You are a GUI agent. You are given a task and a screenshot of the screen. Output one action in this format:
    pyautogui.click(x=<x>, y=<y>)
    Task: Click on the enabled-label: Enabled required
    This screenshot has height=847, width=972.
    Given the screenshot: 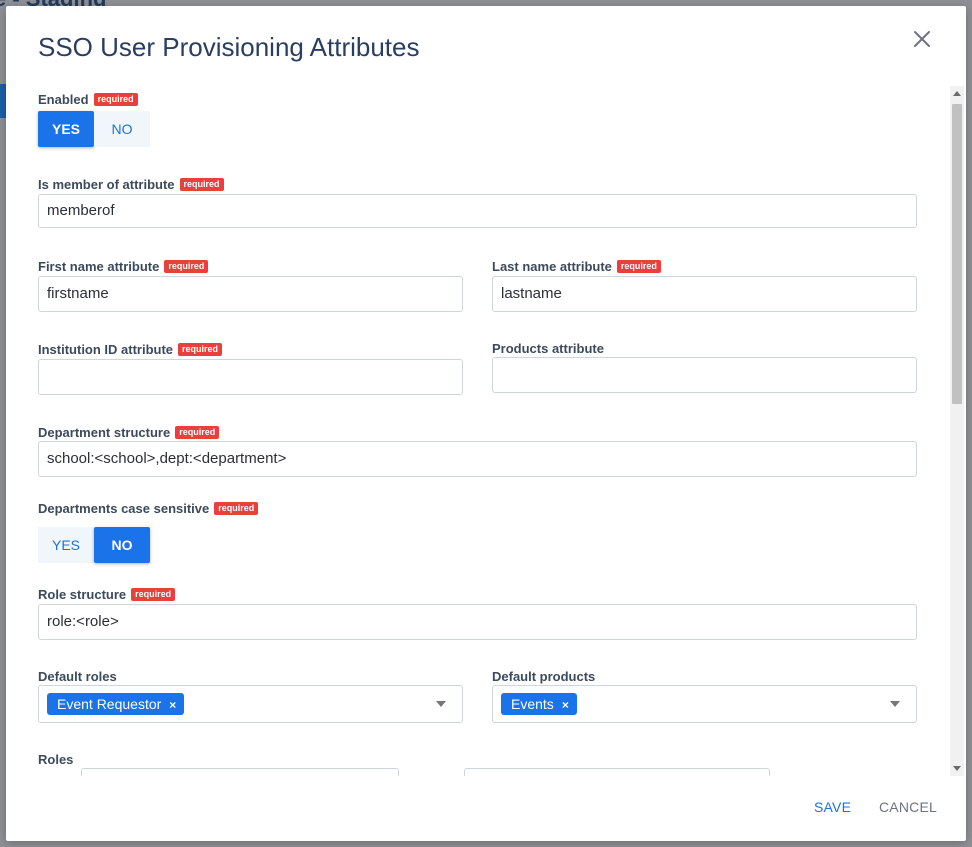 What is the action you would take?
    pyautogui.click(x=88, y=99)
    